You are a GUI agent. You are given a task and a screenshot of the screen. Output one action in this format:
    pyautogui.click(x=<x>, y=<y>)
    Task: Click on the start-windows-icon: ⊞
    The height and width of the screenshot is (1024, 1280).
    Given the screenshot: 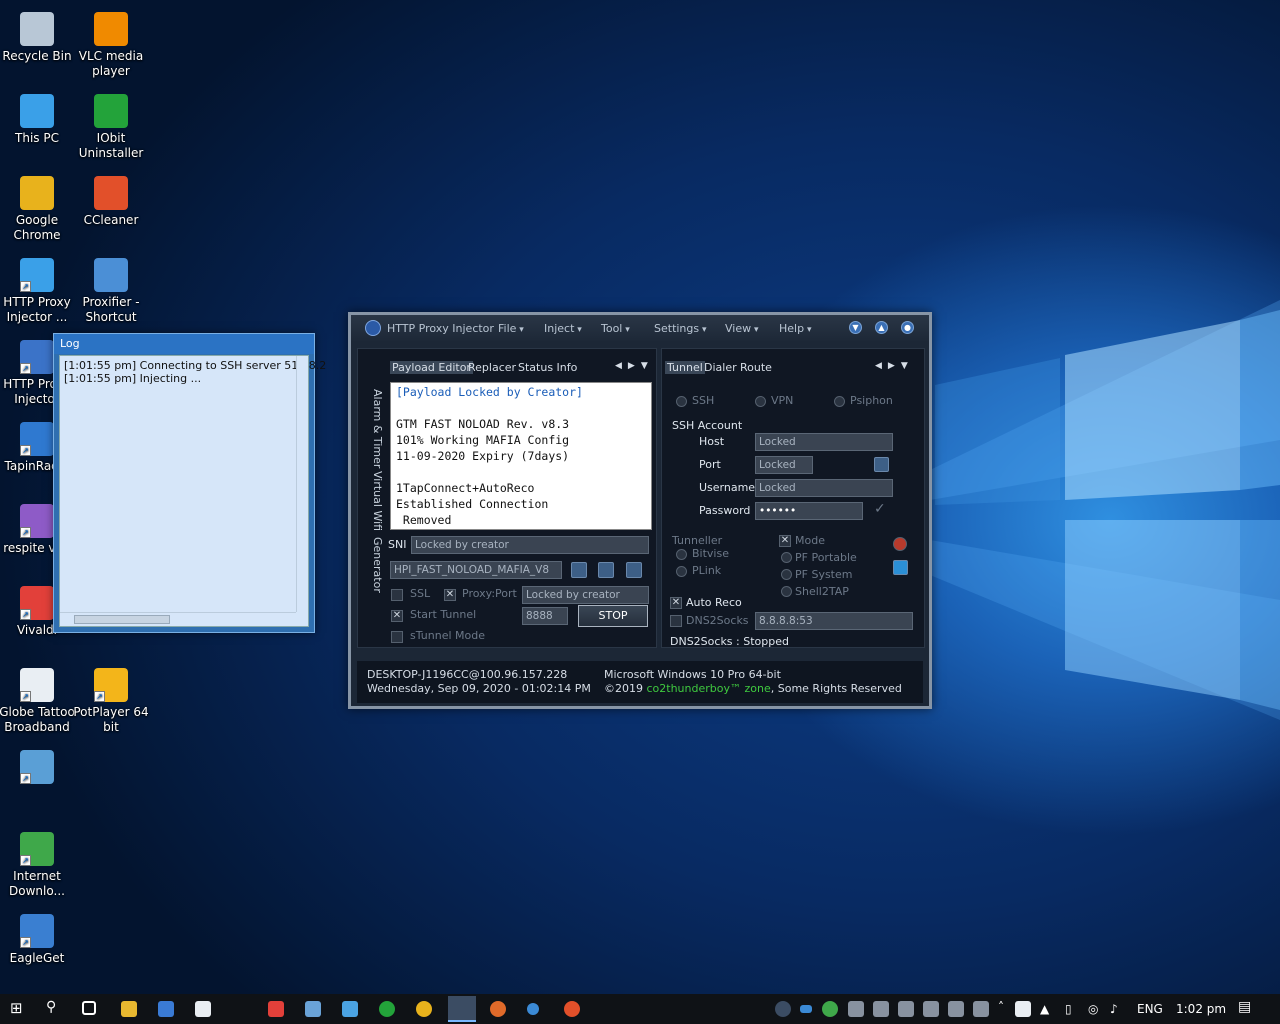 What is the action you would take?
    pyautogui.click(x=18, y=1008)
    